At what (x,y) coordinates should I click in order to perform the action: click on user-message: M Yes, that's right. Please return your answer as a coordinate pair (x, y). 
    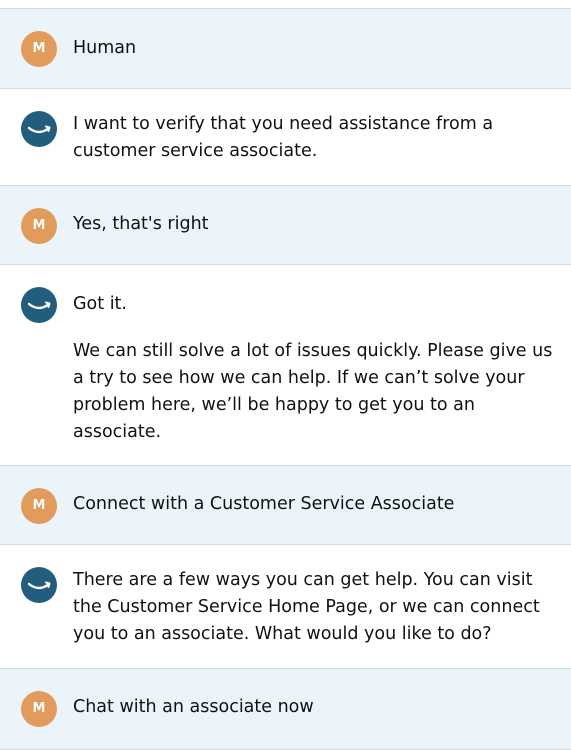
    Looking at the image, I should click on (285, 224).